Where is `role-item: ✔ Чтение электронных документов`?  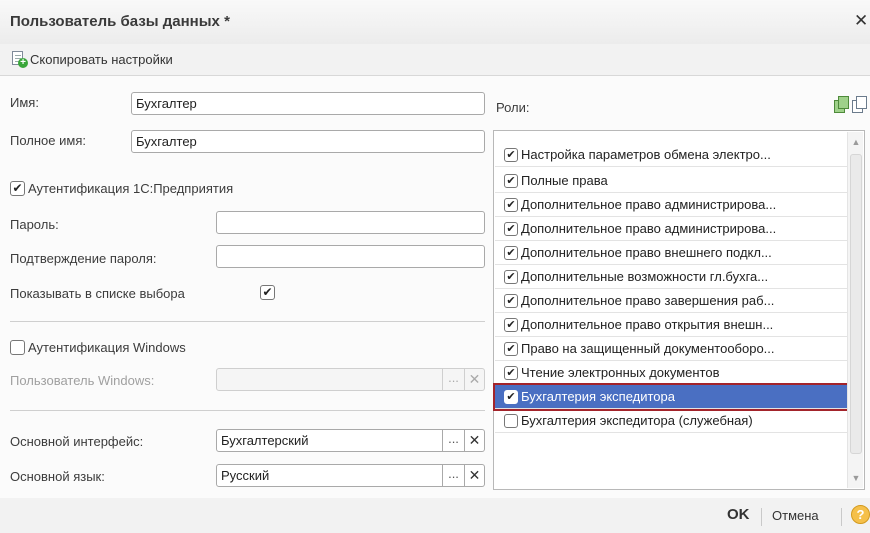 role-item: ✔ Чтение электронных документов is located at coordinates (671, 373).